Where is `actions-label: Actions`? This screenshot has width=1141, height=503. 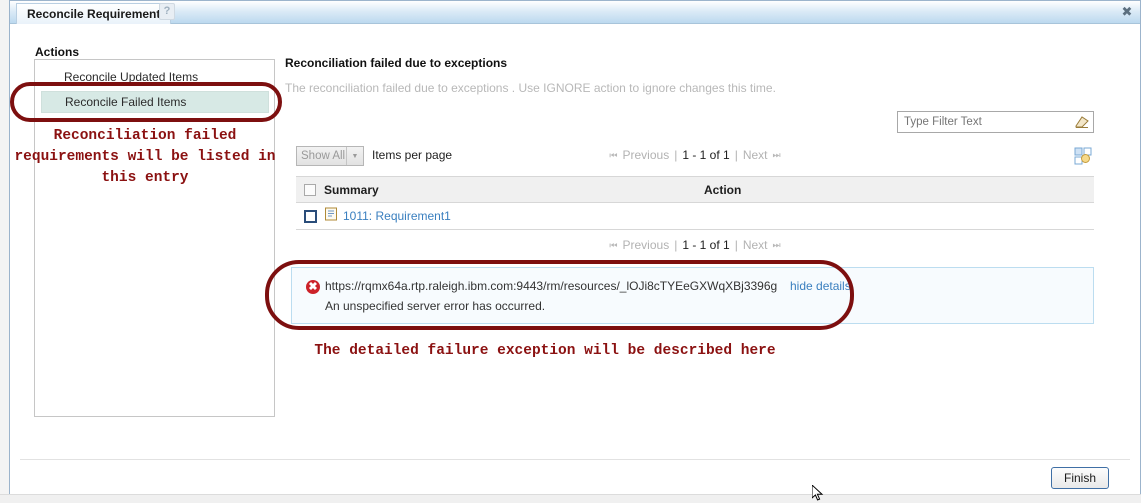 actions-label: Actions is located at coordinates (57, 52).